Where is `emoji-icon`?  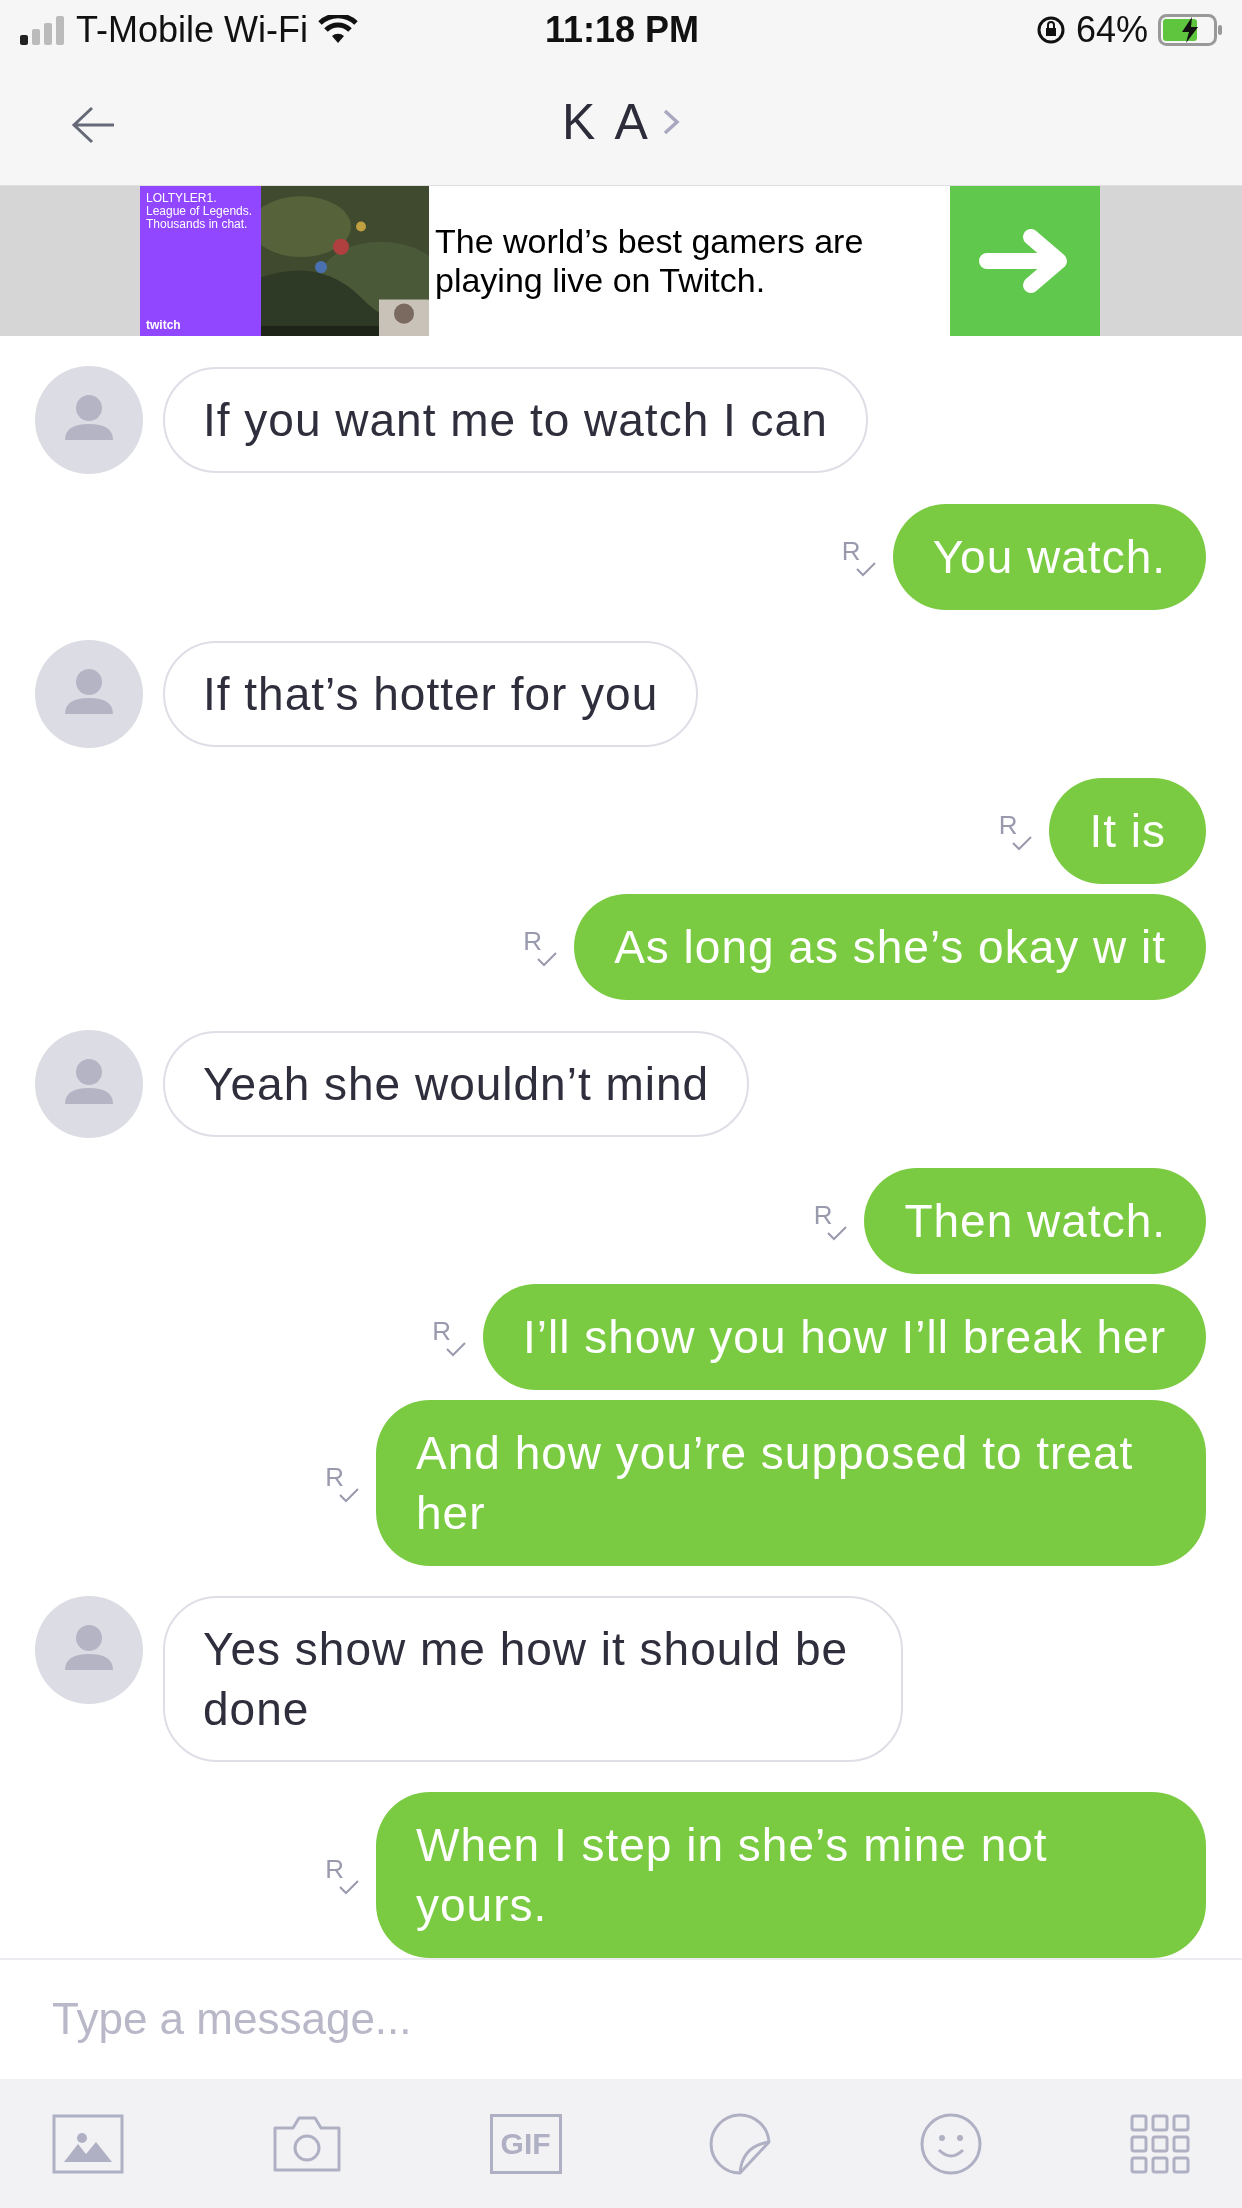 emoji-icon is located at coordinates (951, 2143).